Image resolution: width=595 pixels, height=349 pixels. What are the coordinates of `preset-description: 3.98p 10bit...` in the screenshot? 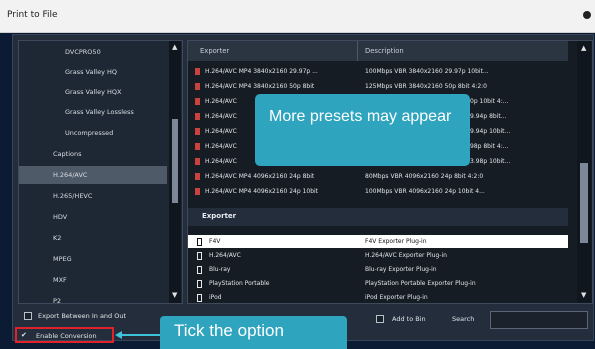 It's located at (490, 161).